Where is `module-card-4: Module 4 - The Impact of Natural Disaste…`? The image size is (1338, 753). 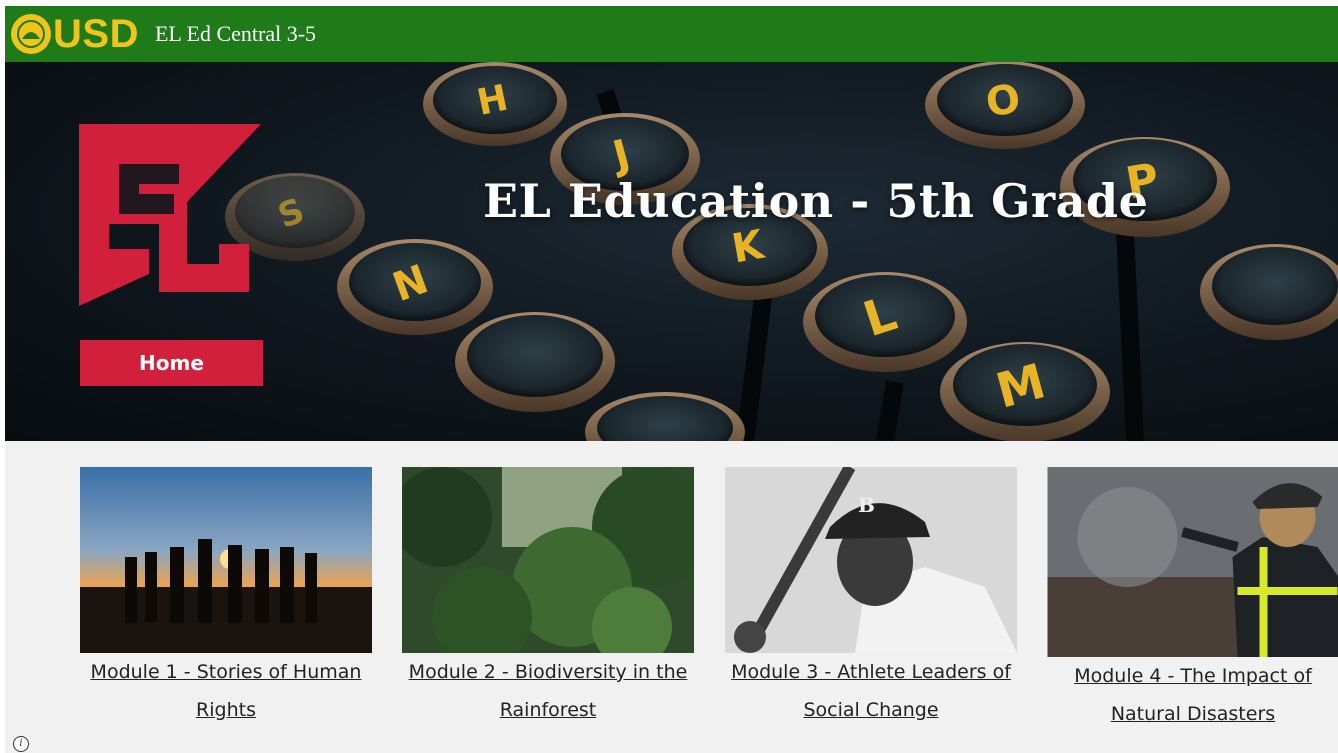 module-card-4: Module 4 - The Impact of Natural Disaste… is located at coordinates (1192, 600).